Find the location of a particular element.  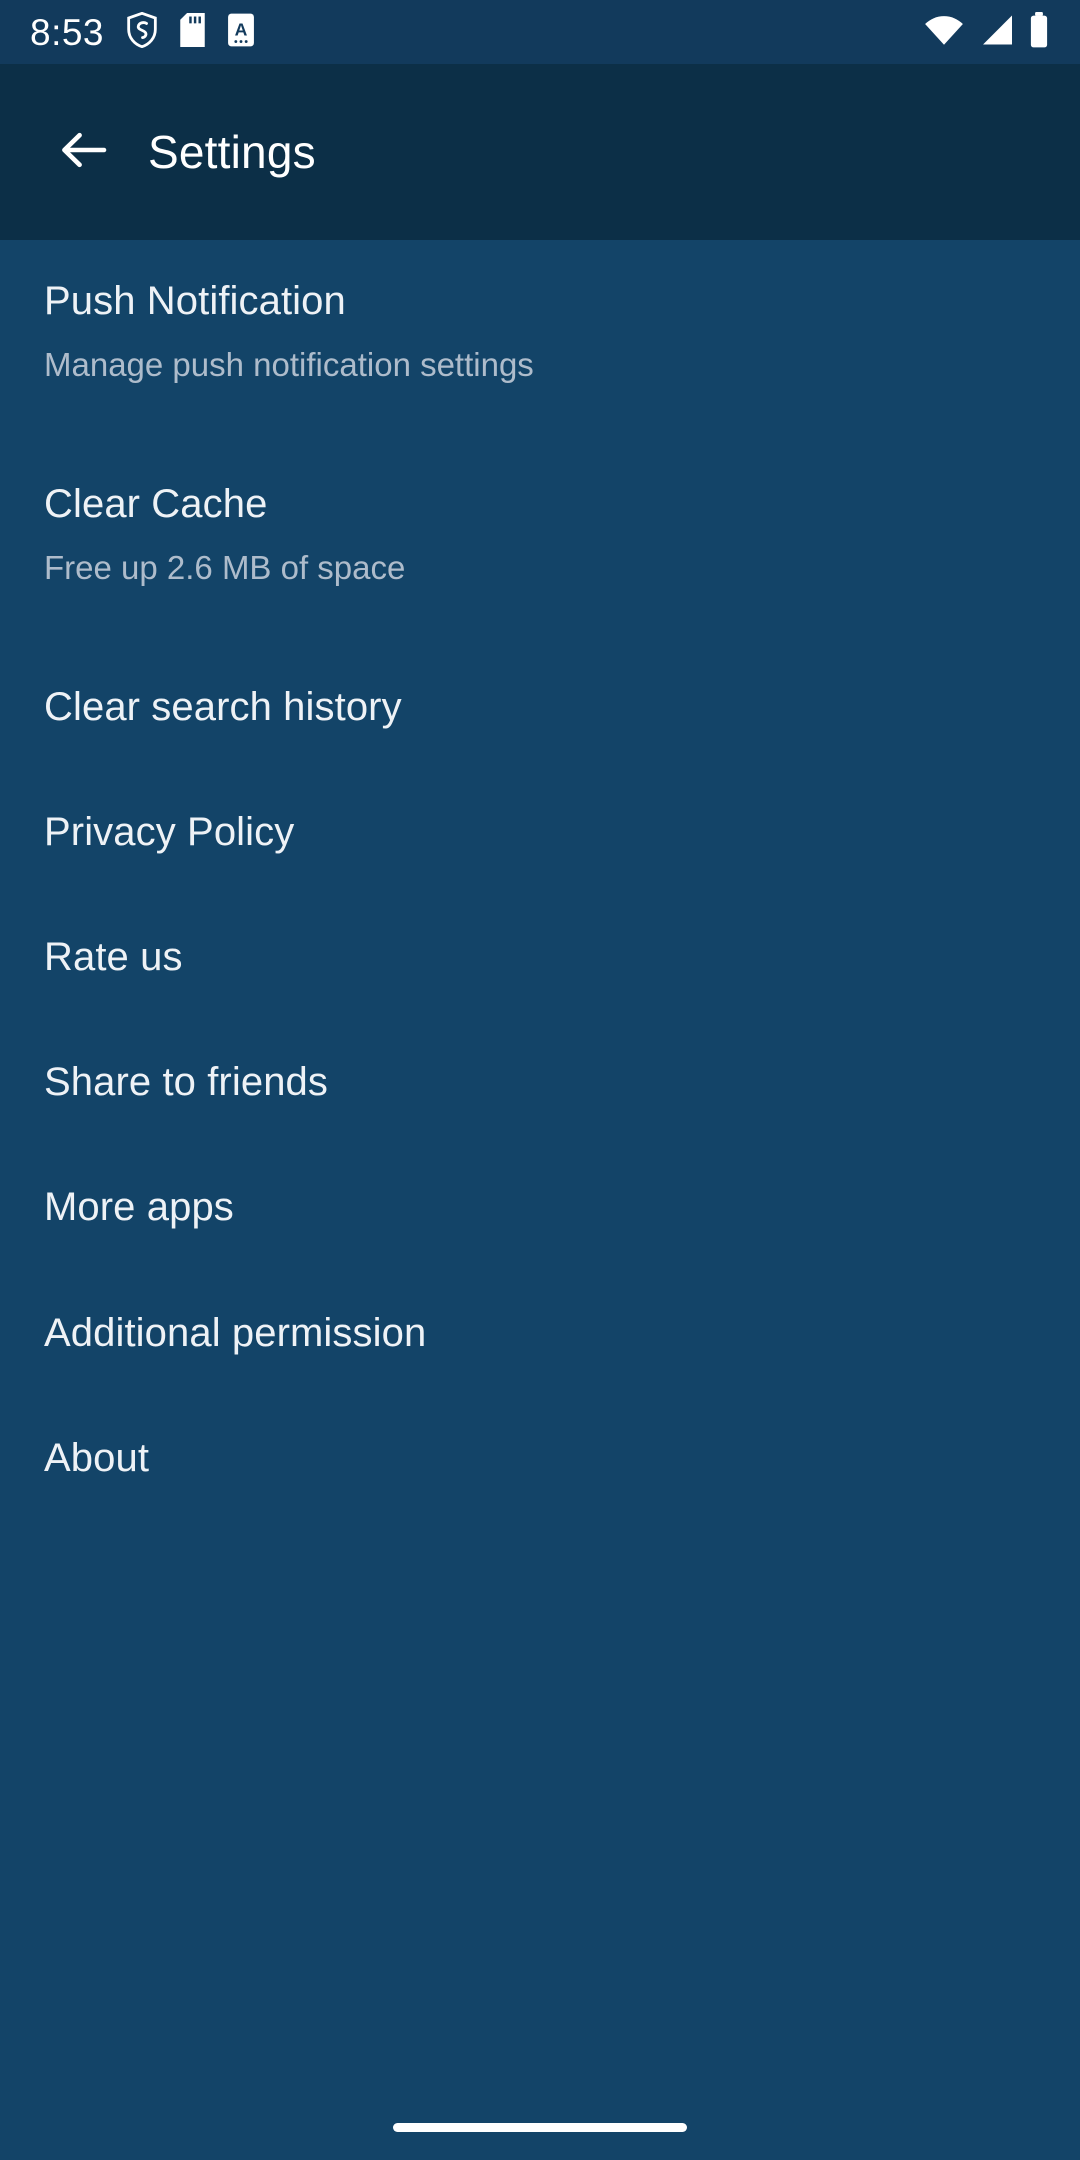

status-bar: 8:53 A is located at coordinates (540, 32).